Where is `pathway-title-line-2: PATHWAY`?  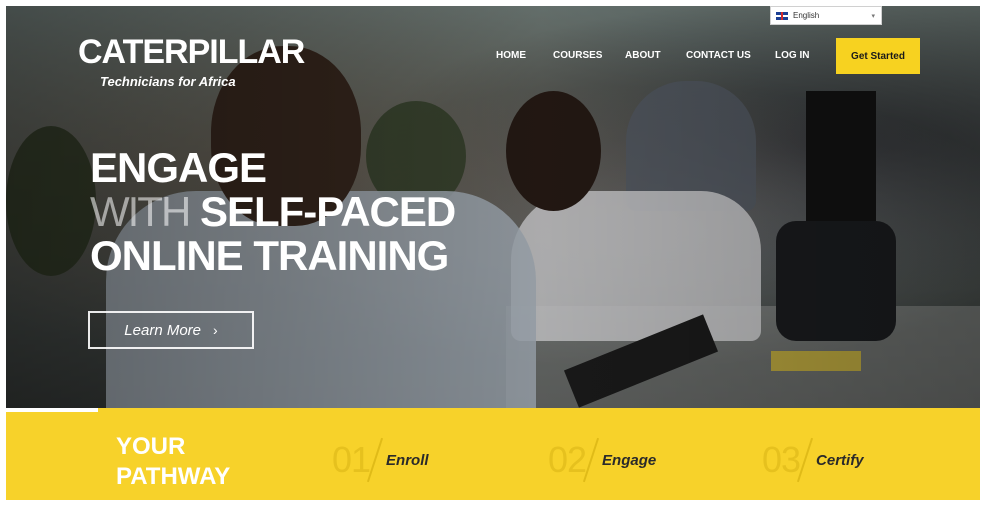 pathway-title-line-2: PATHWAY is located at coordinates (173, 476).